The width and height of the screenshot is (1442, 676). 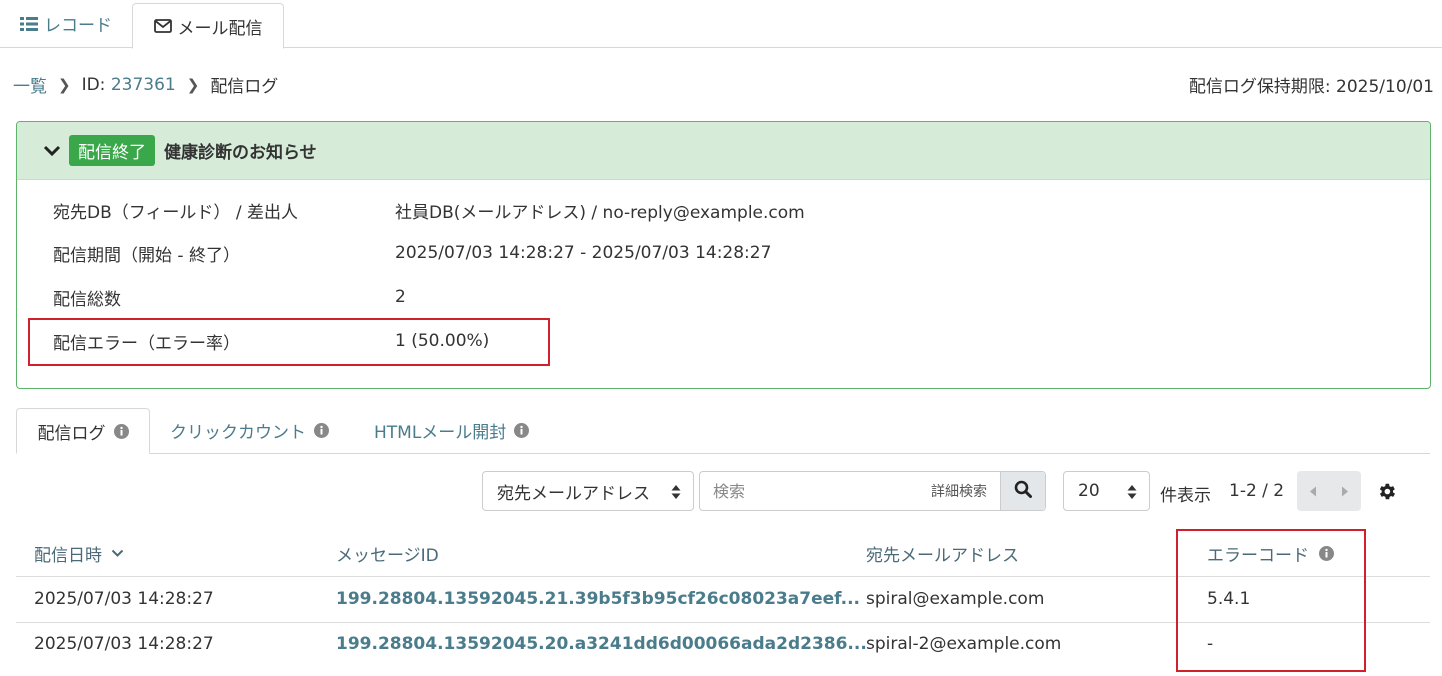 I want to click on breadcrumb-id-link: 237361, so click(x=143, y=85).